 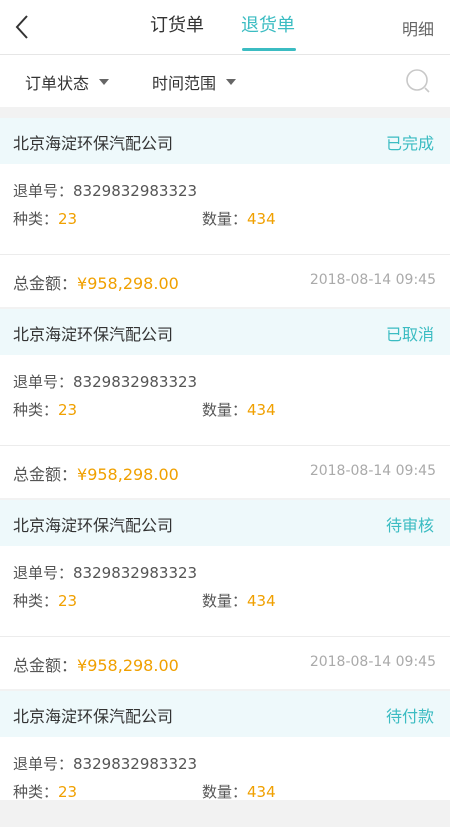 What do you see at coordinates (409, 143) in the screenshot?
I see `status-badge: 已完成` at bounding box center [409, 143].